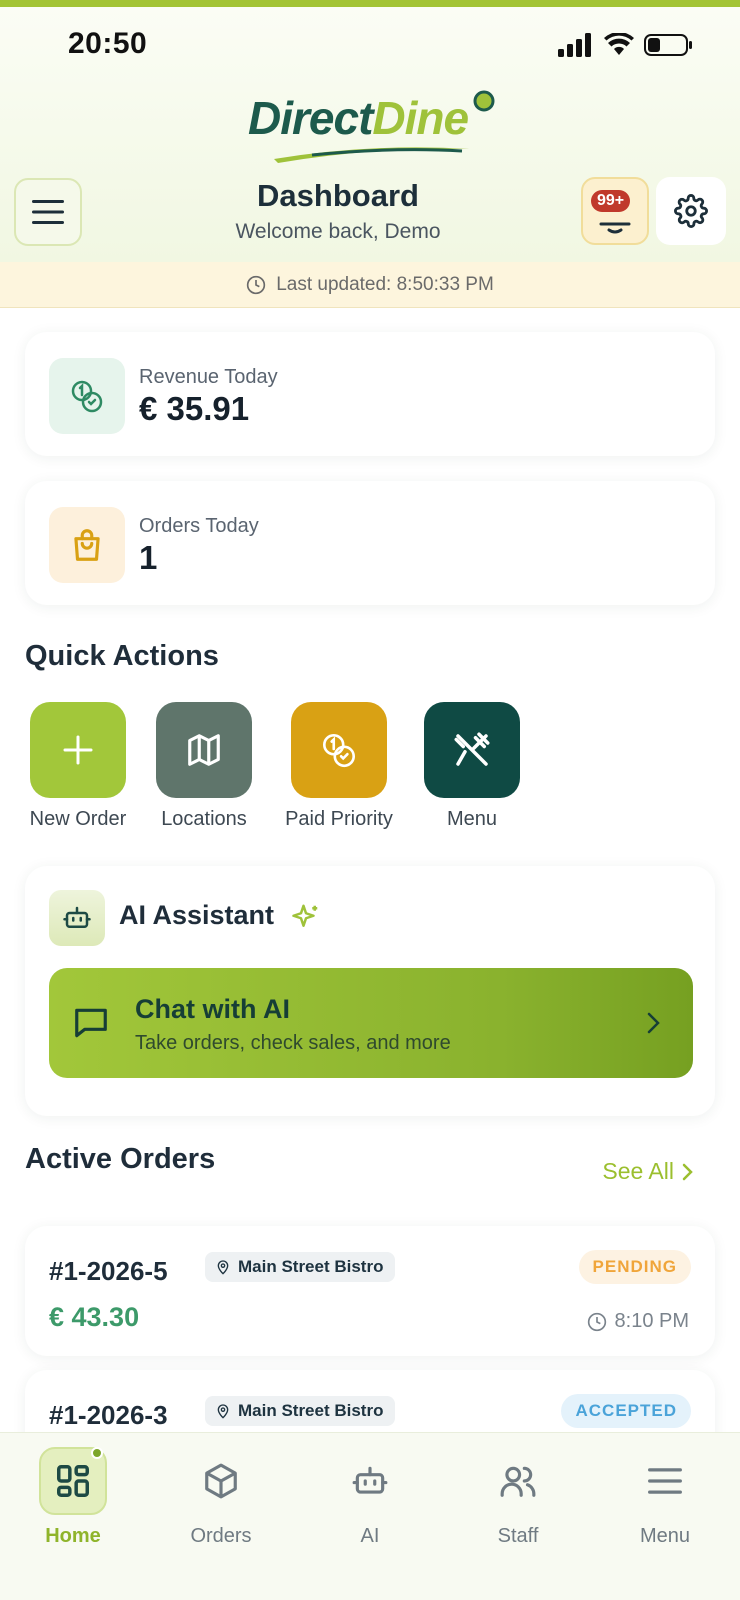  What do you see at coordinates (611, 201) in the screenshot?
I see `notification-badge: 99+` at bounding box center [611, 201].